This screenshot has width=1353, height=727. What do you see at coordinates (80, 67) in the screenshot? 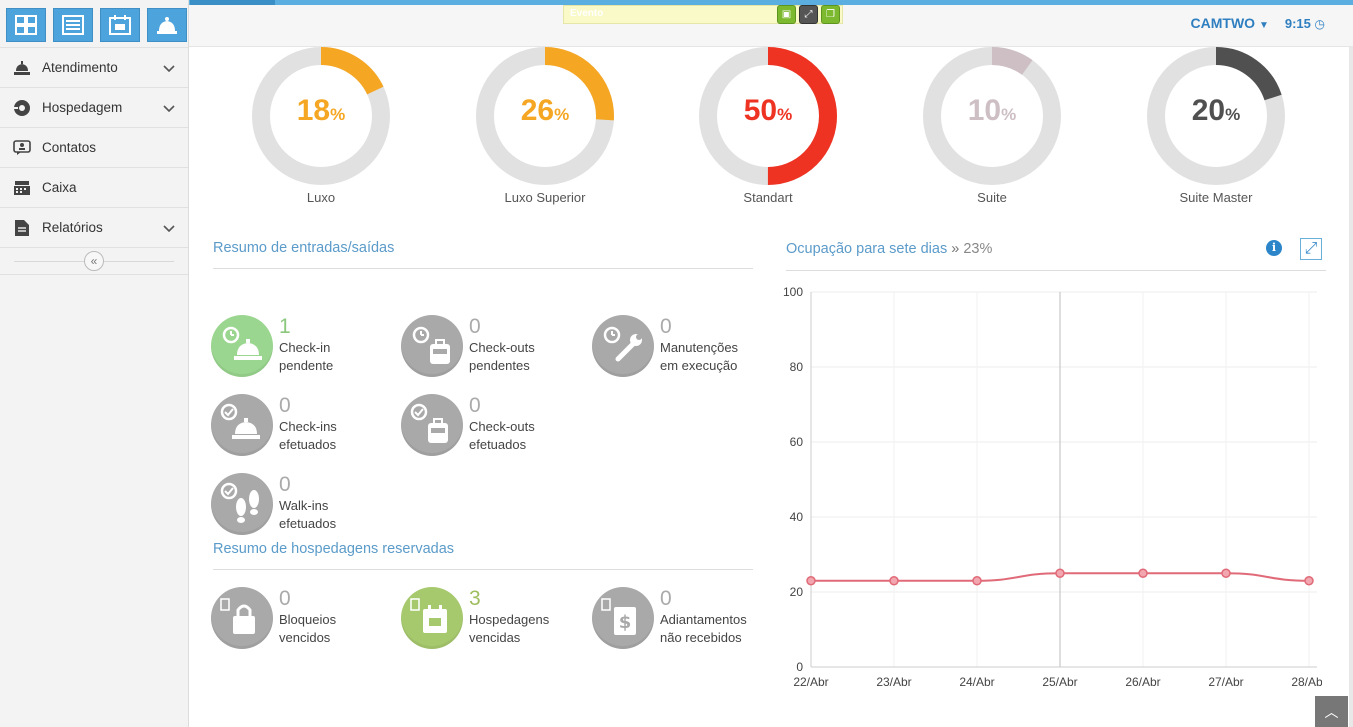
I see `sidebar-item-label: Atendimento` at bounding box center [80, 67].